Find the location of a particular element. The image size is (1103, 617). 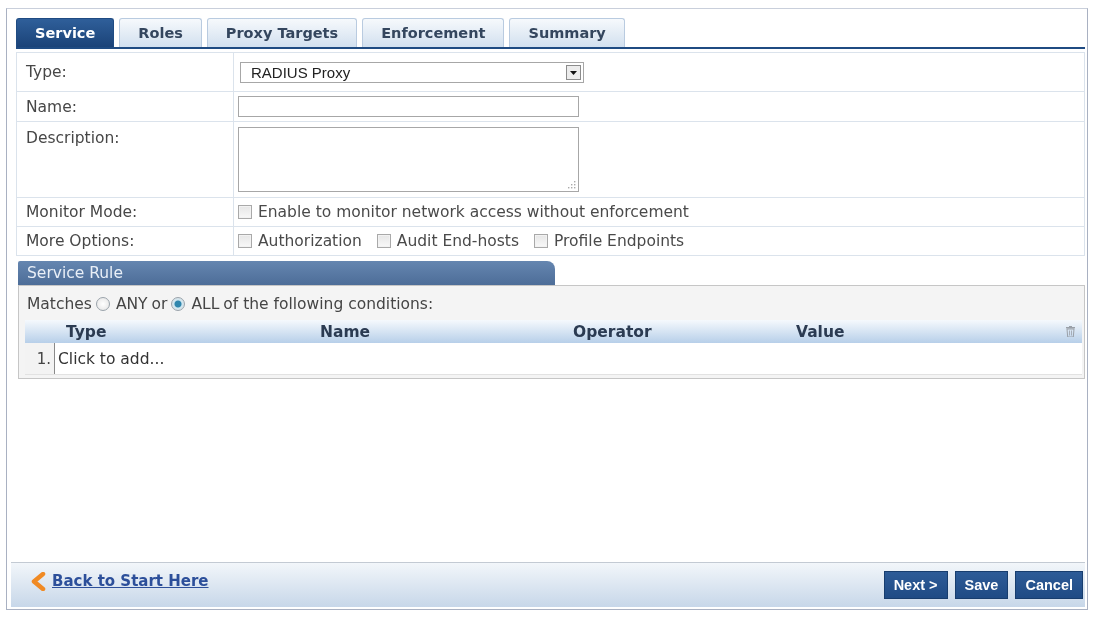

type-select: RADIUS Proxy is located at coordinates (412, 72).